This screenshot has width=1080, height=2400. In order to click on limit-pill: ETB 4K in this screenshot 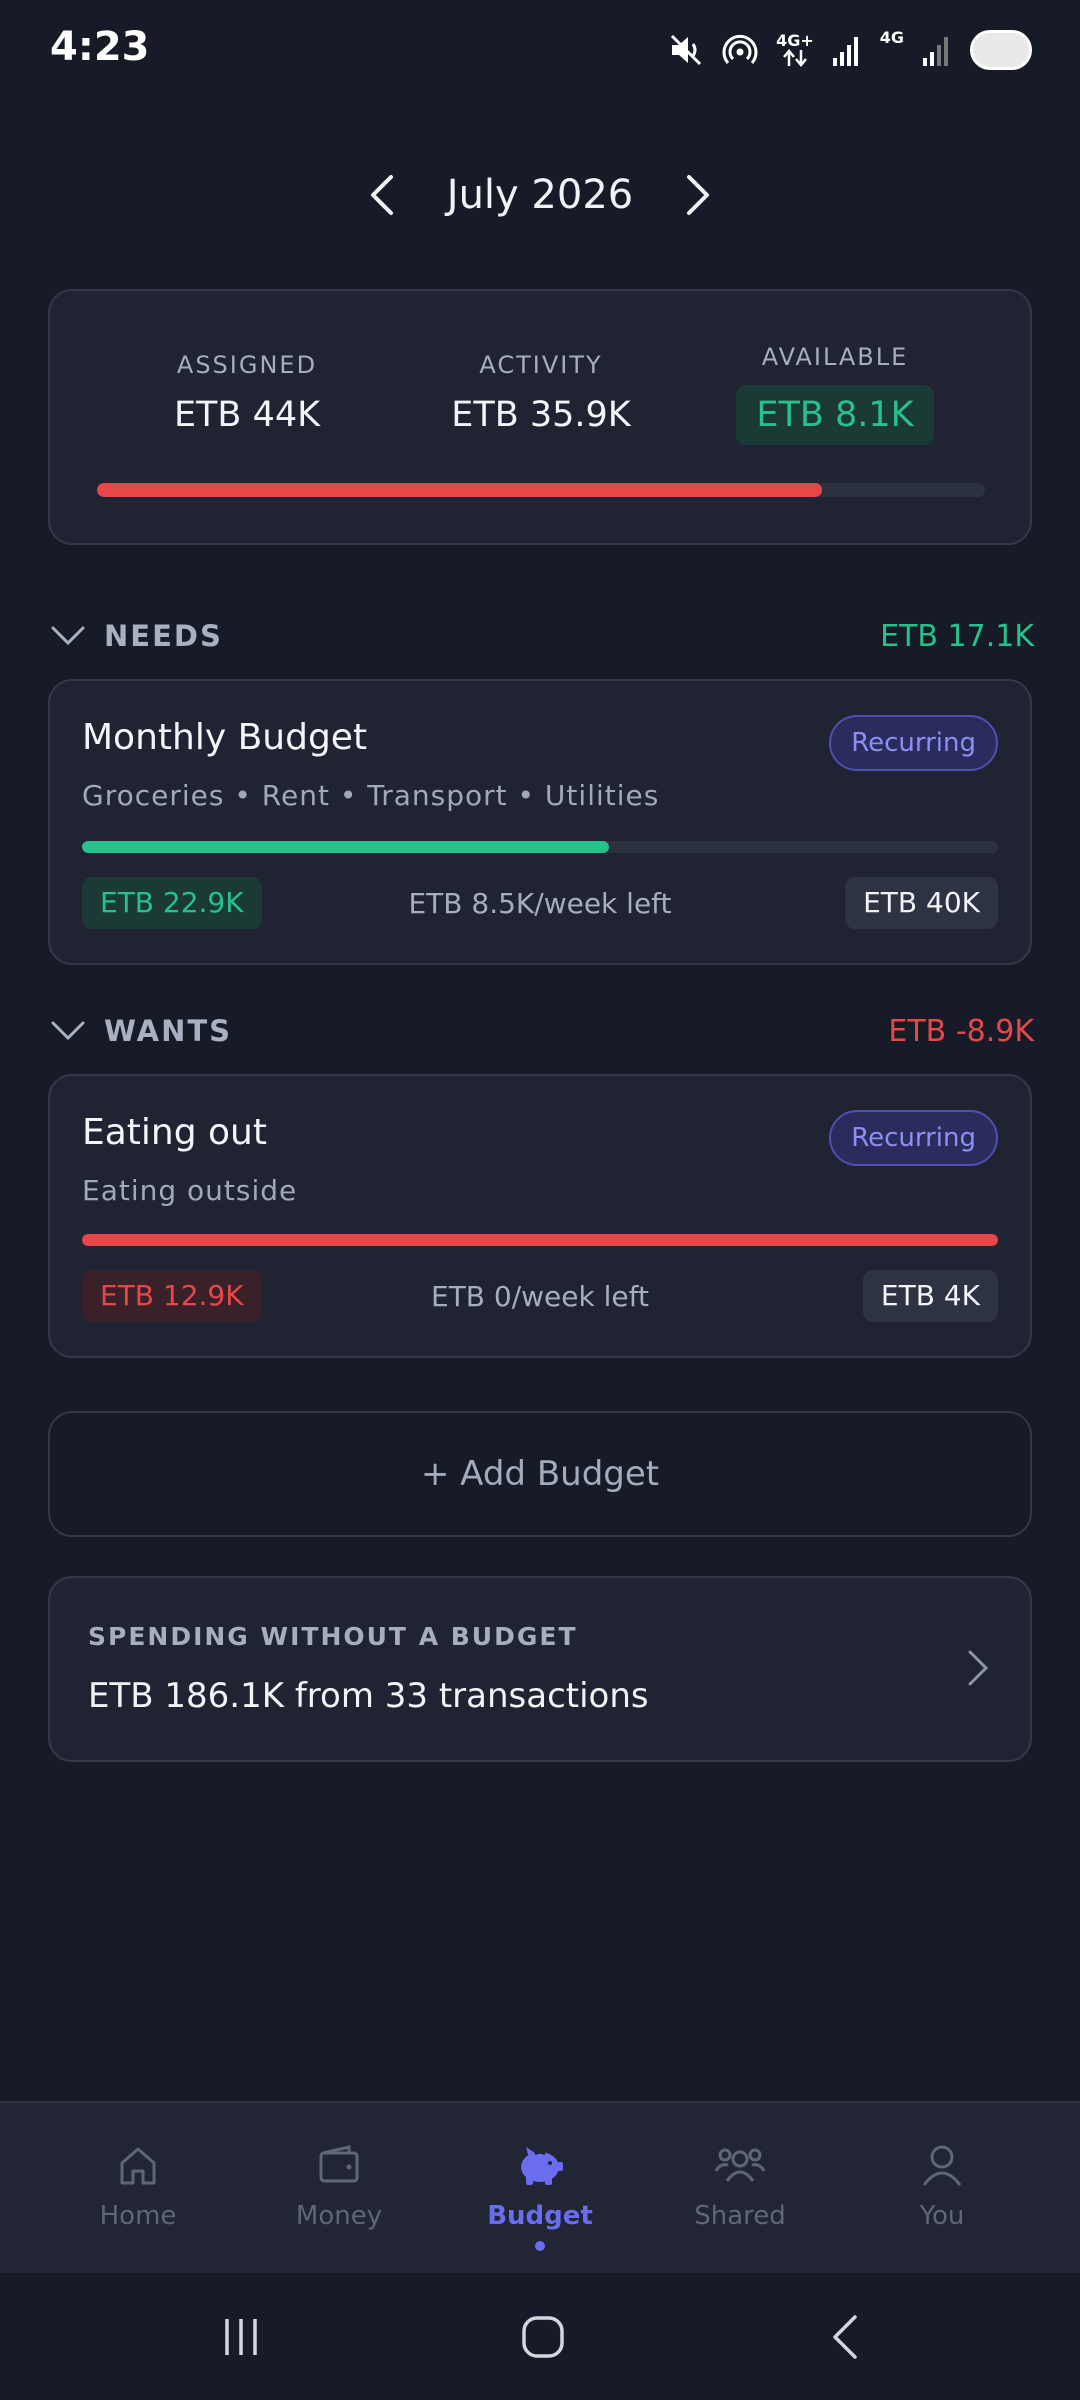, I will do `click(930, 1296)`.